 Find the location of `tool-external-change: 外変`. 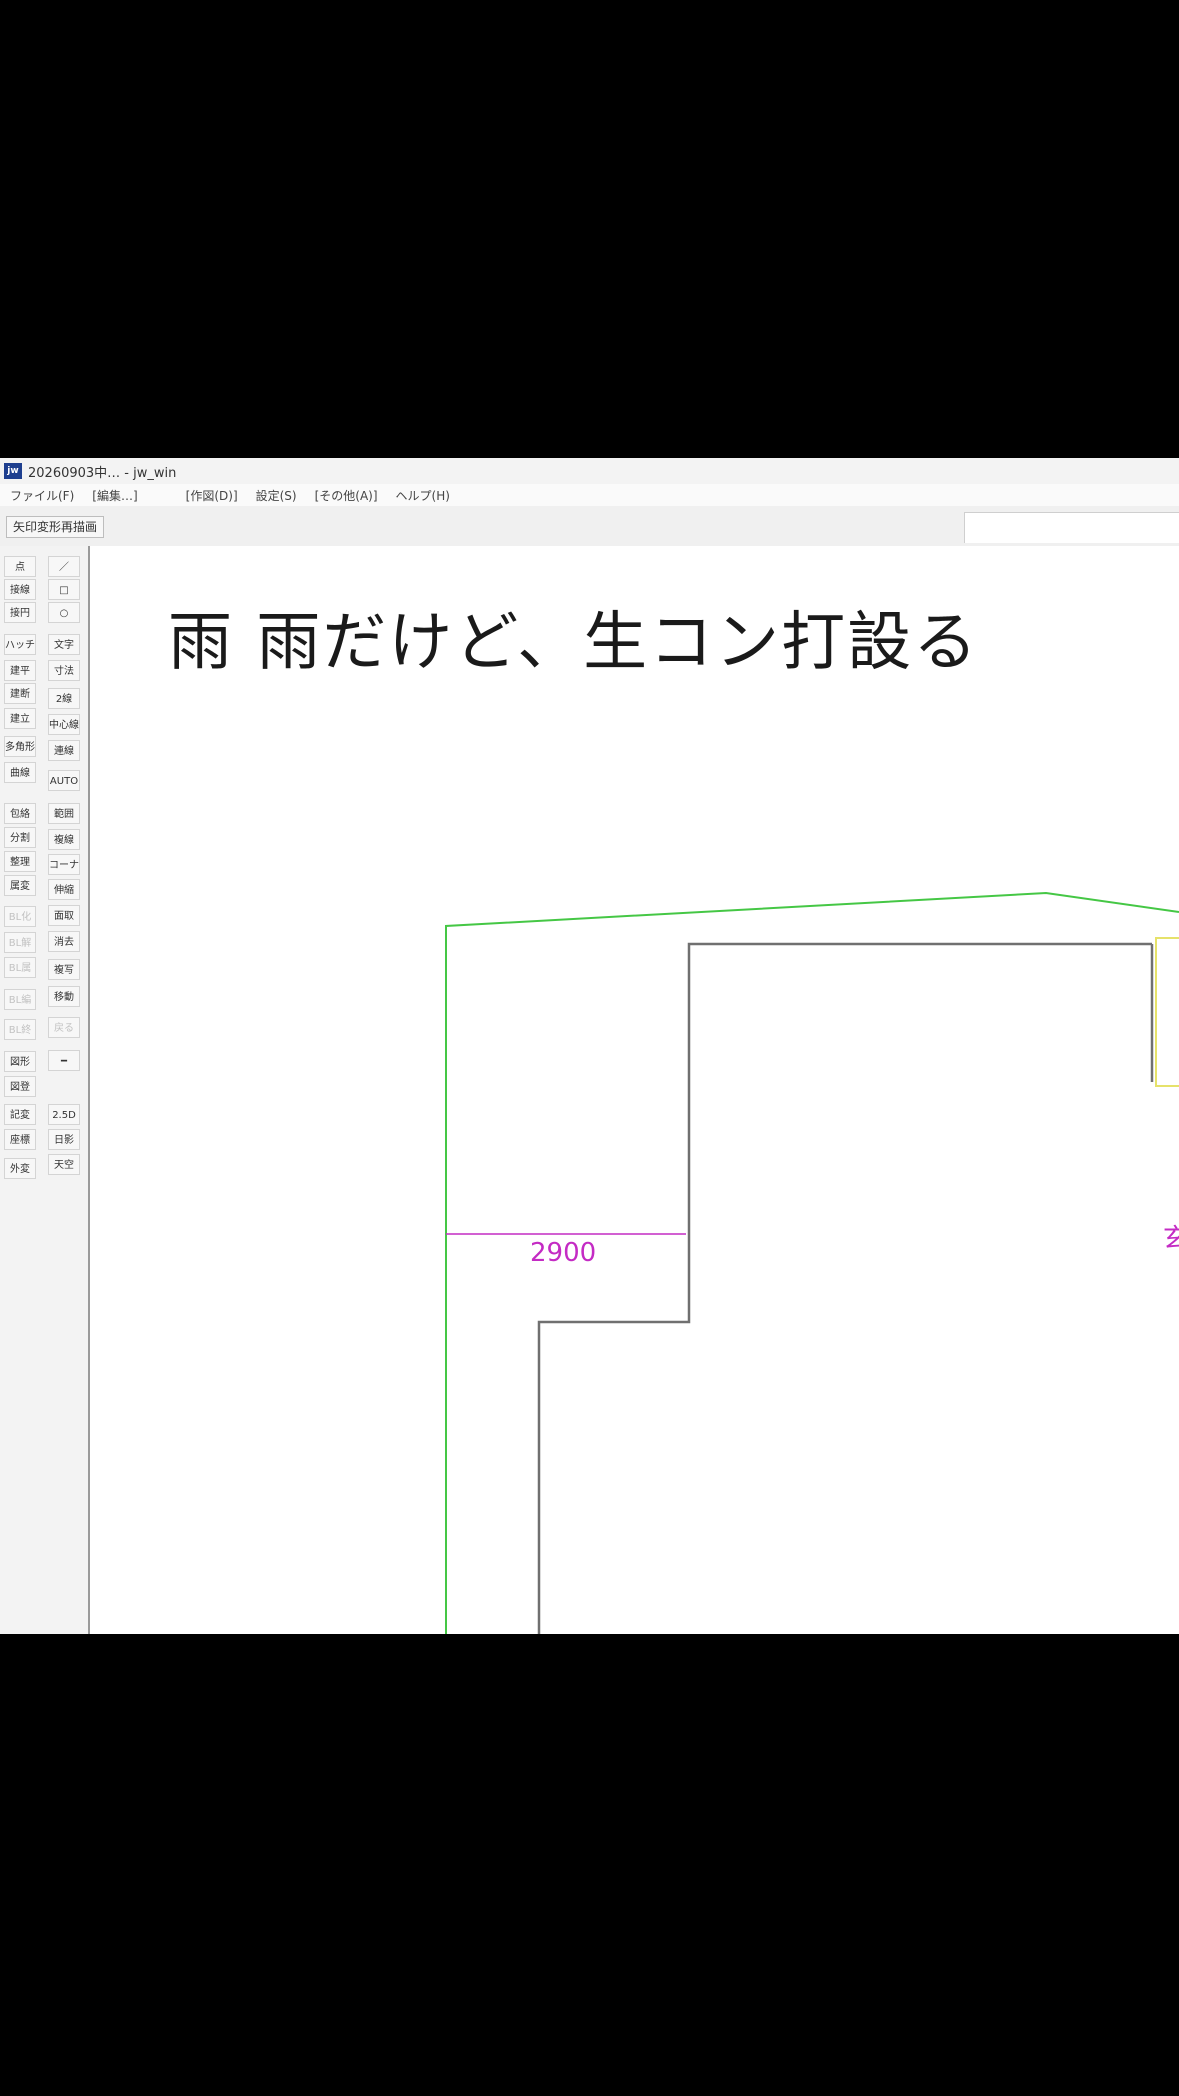

tool-external-change: 外変 is located at coordinates (20, 1168).